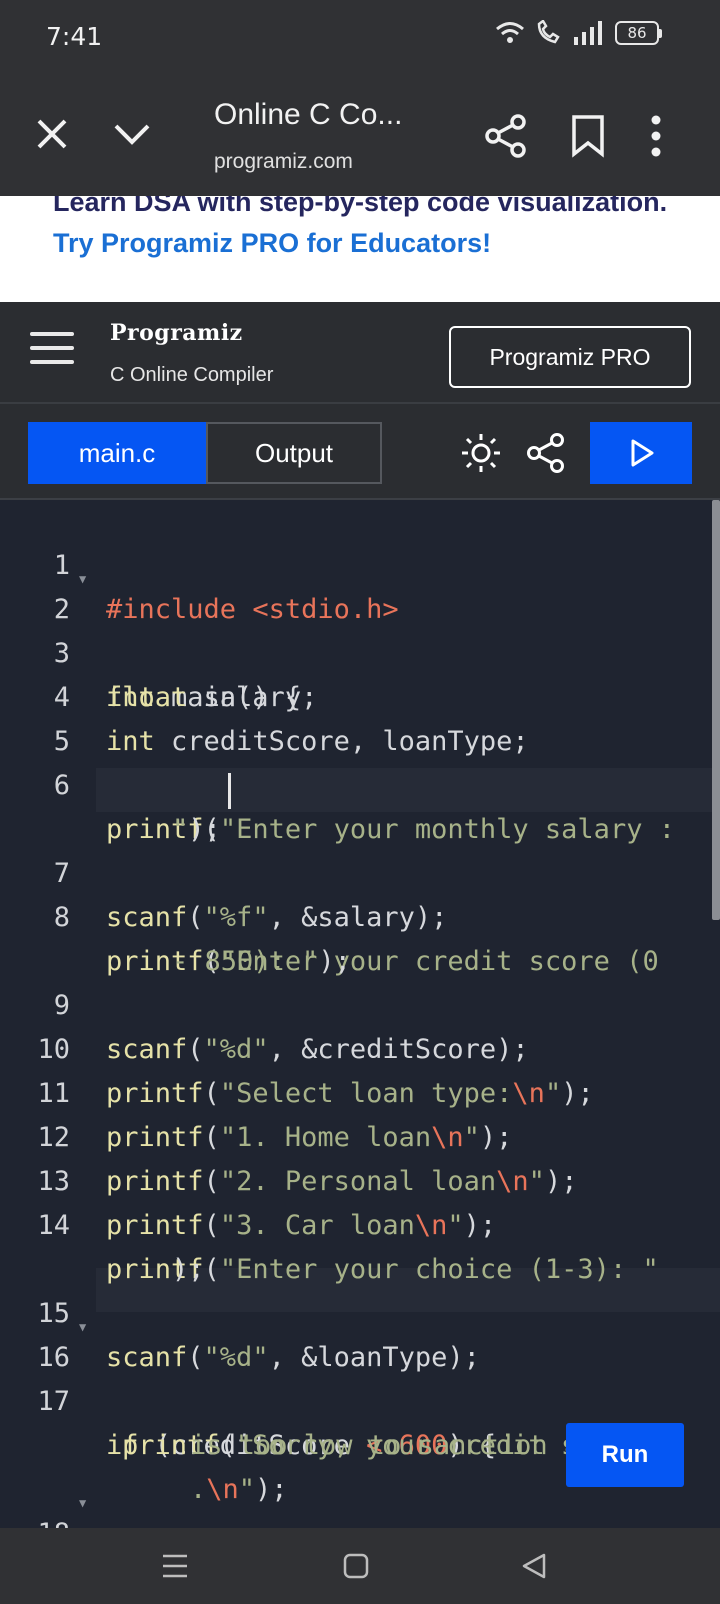 This screenshot has height=1604, width=720. What do you see at coordinates (360, 738) in the screenshot?
I see `code-line: 5 float maxLoanAmount;` at bounding box center [360, 738].